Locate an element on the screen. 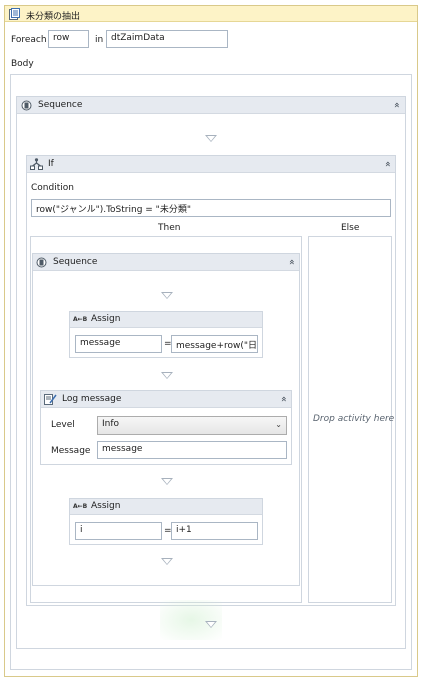 This screenshot has height=685, width=426. foreach-icon is located at coordinates (14, 15).